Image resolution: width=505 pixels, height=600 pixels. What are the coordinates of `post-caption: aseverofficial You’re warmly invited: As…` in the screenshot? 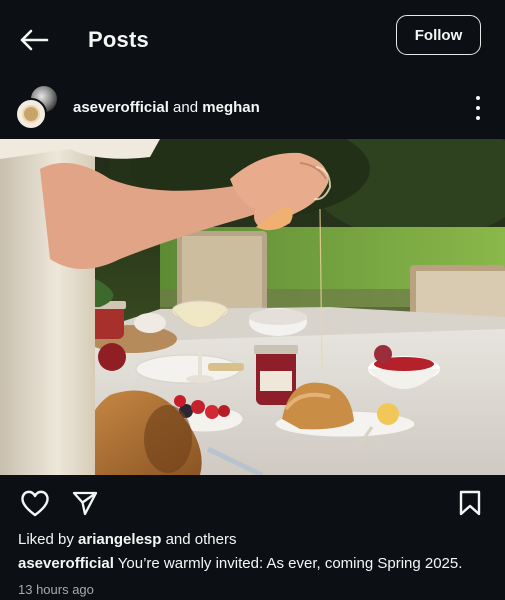 It's located at (240, 563).